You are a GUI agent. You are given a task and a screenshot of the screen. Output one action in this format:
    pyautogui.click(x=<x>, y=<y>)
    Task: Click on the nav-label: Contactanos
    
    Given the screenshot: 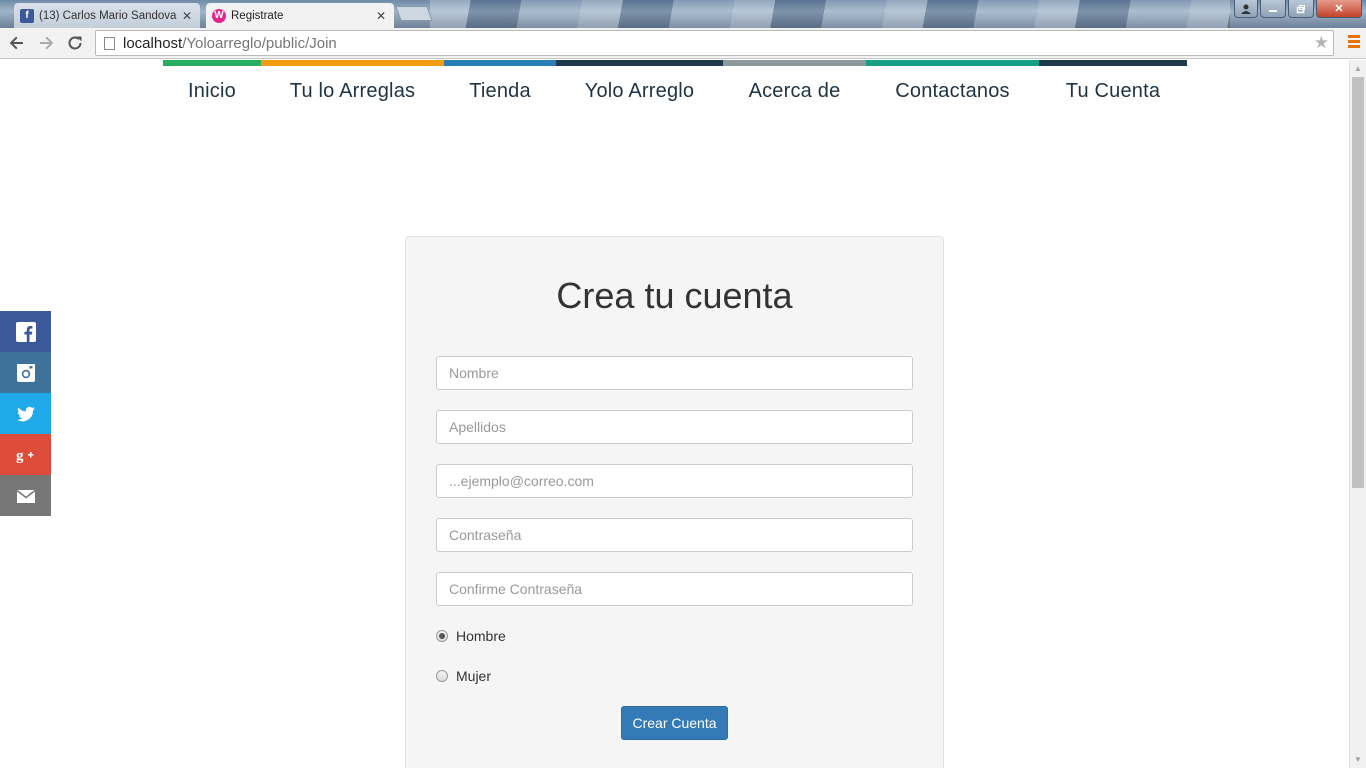 What is the action you would take?
    pyautogui.click(x=952, y=90)
    